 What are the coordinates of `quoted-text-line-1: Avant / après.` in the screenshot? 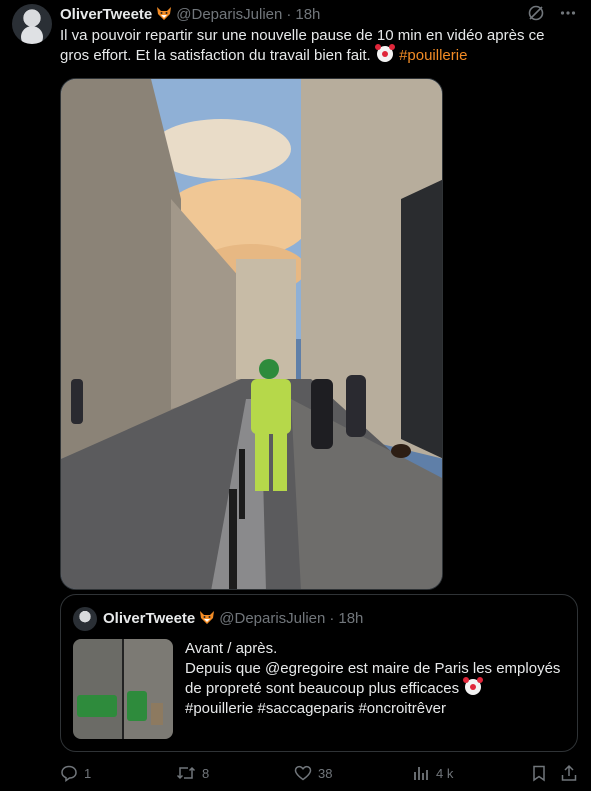 It's located at (231, 648).